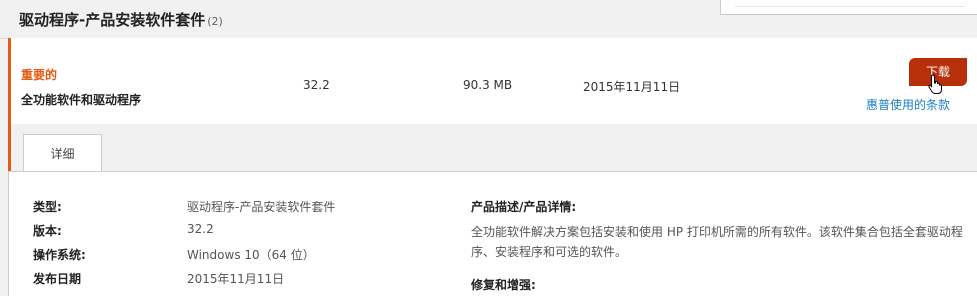 This screenshot has height=296, width=977. Describe the element at coordinates (908, 104) in the screenshot. I see `terms-link: 惠普使用的条款` at that location.